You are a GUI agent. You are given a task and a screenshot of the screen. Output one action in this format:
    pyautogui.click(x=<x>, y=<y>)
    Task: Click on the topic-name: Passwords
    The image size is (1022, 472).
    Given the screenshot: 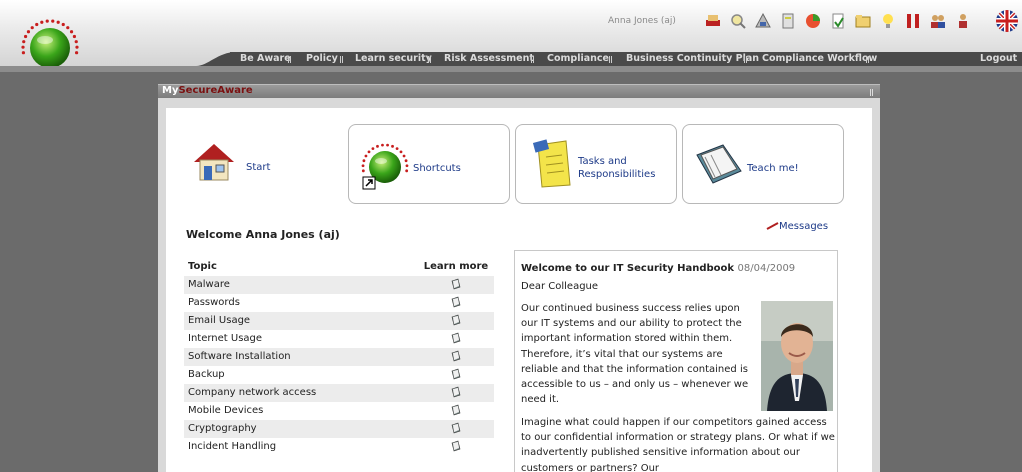 What is the action you would take?
    pyautogui.click(x=214, y=302)
    